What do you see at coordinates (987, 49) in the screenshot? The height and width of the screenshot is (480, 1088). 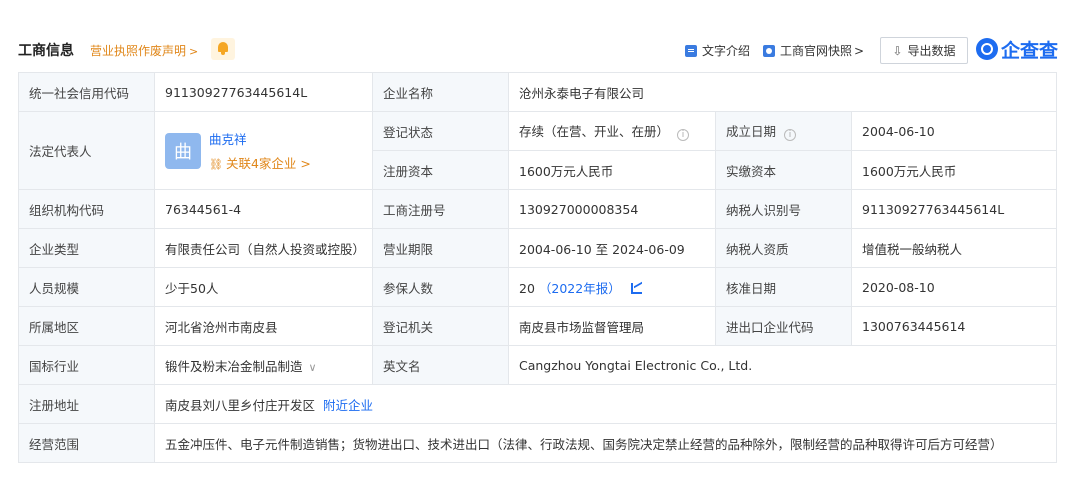 I see `logo-icon` at bounding box center [987, 49].